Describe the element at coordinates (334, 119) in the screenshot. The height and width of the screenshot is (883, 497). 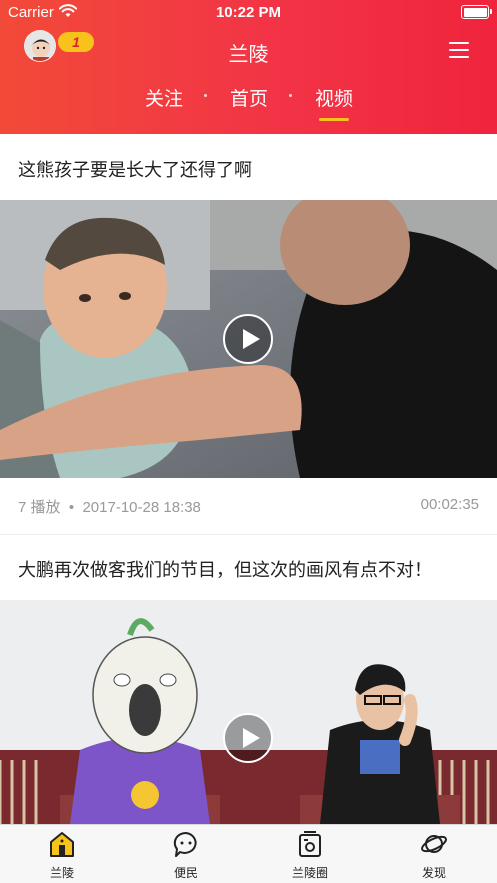
I see `active-tab-indicator` at that location.